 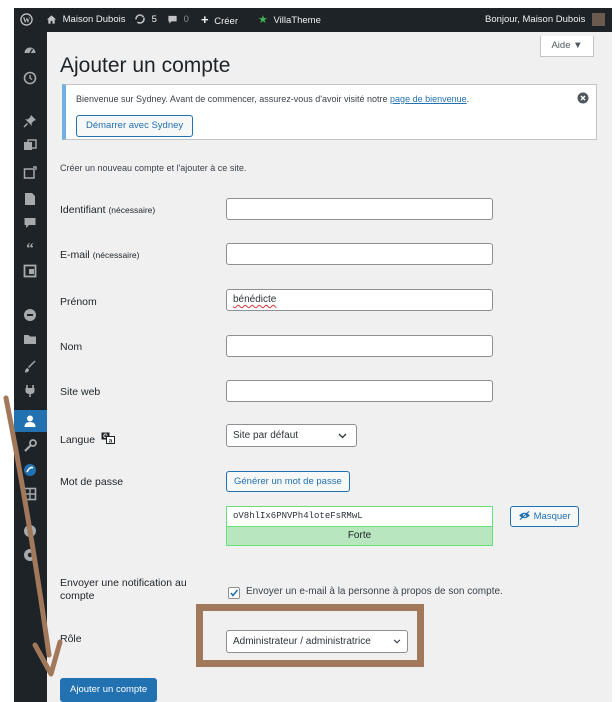 I want to click on language-value: Site par défaut, so click(x=266, y=435).